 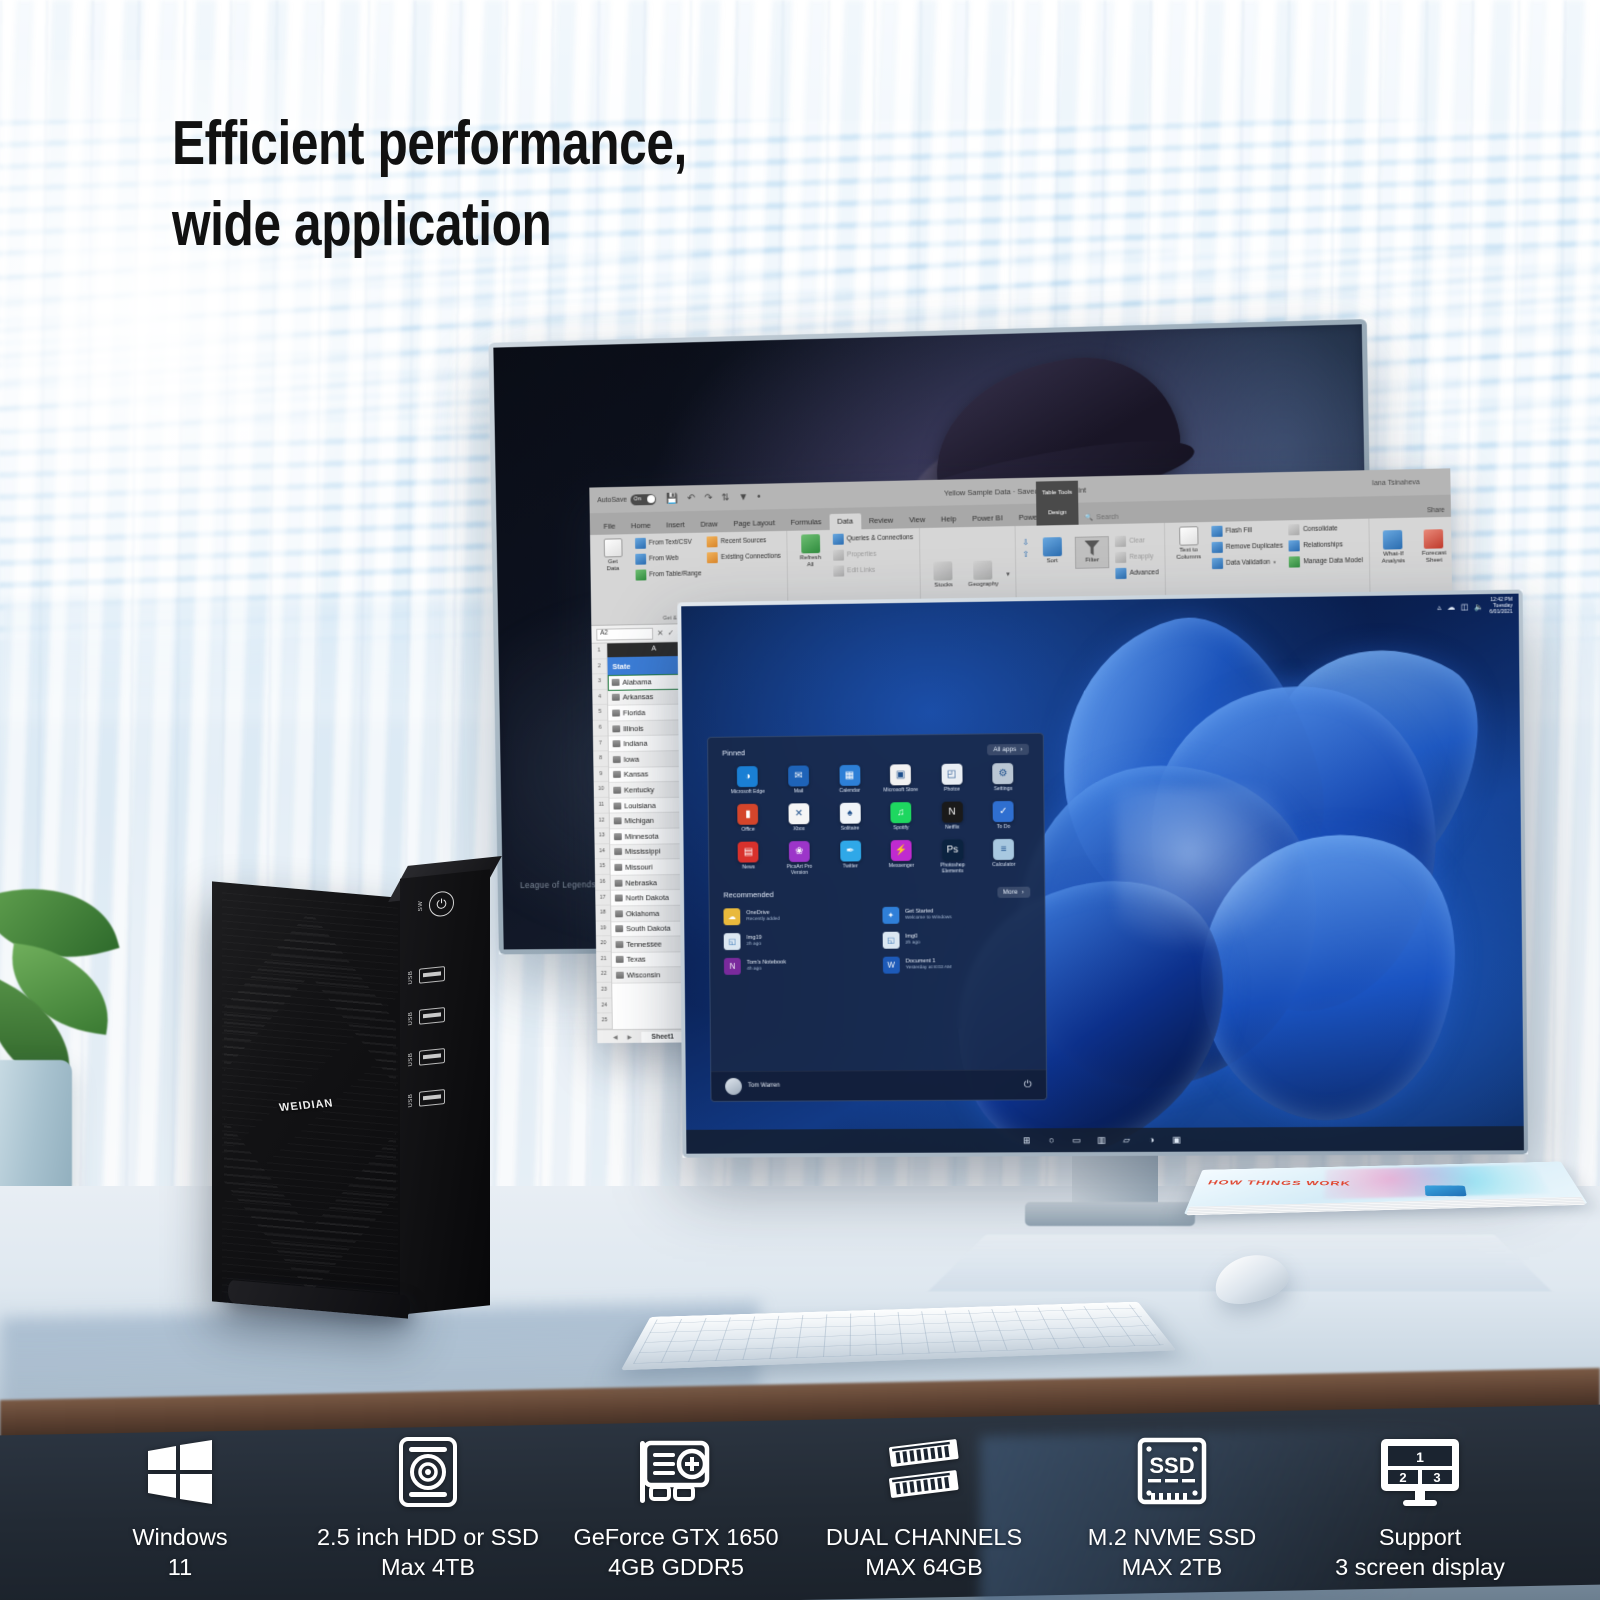 What do you see at coordinates (743, 541) in the screenshot?
I see `recent-sources-button: Recent Sources` at bounding box center [743, 541].